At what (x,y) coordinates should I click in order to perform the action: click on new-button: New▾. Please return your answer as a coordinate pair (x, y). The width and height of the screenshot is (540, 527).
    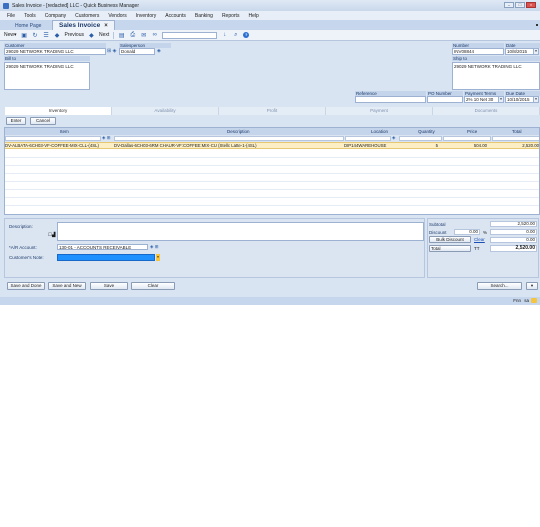
    Looking at the image, I should click on (10, 35).